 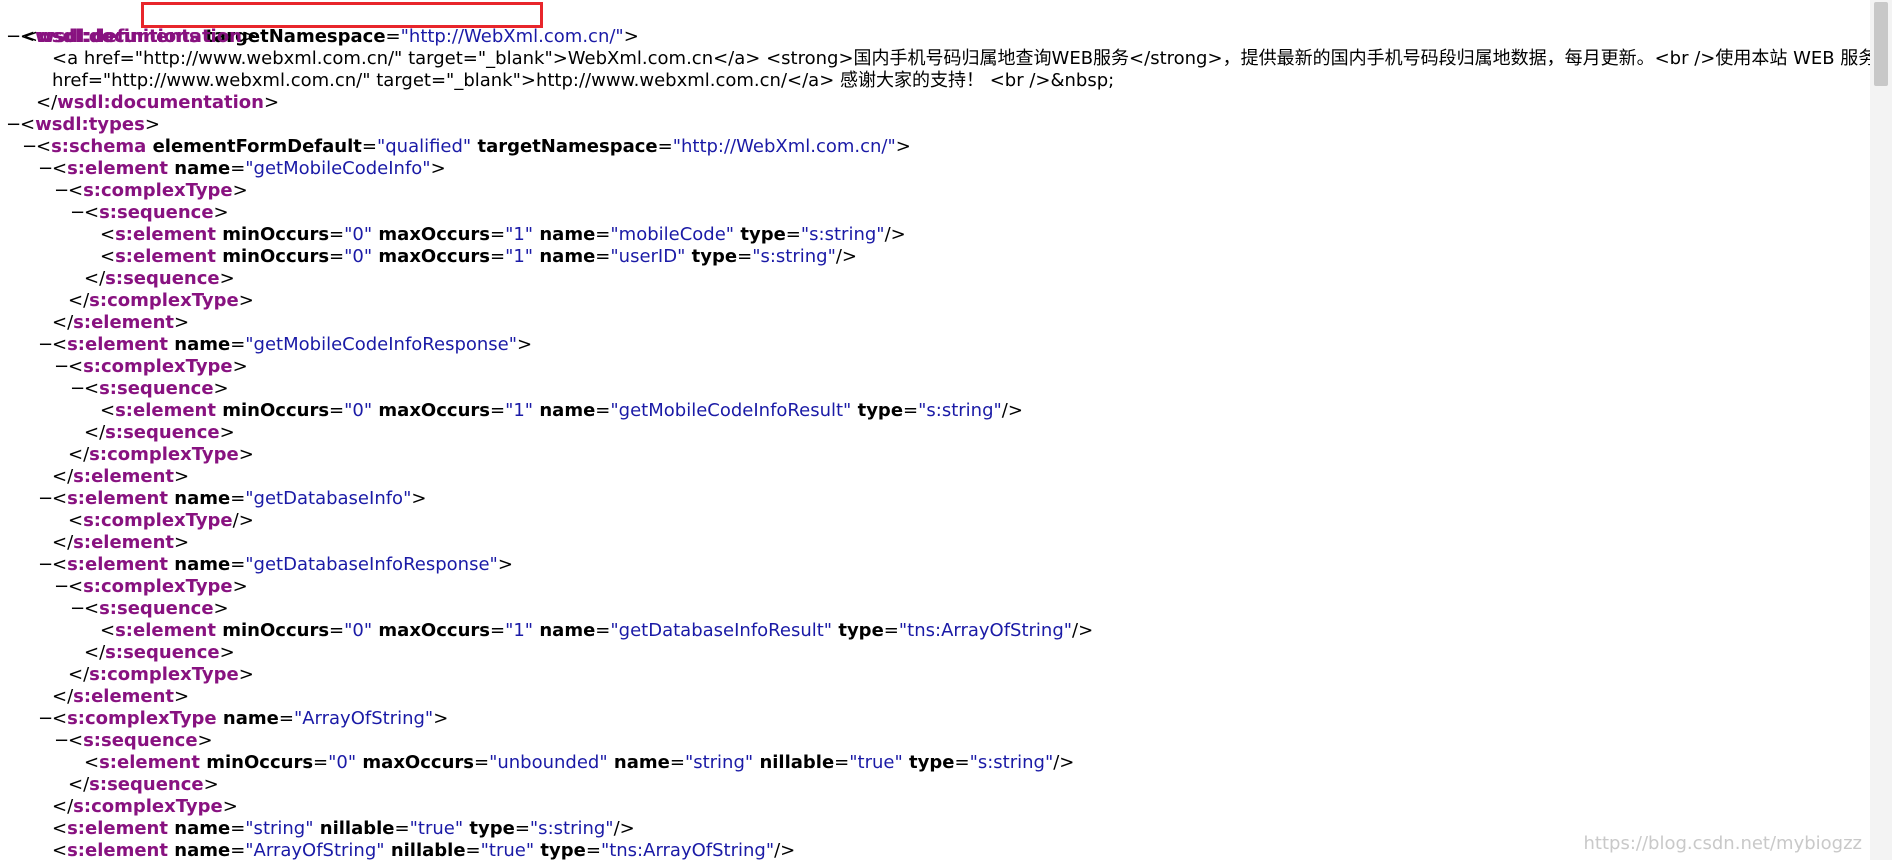 What do you see at coordinates (363, 718) in the screenshot?
I see `attr-value: "ArrayOfString"` at bounding box center [363, 718].